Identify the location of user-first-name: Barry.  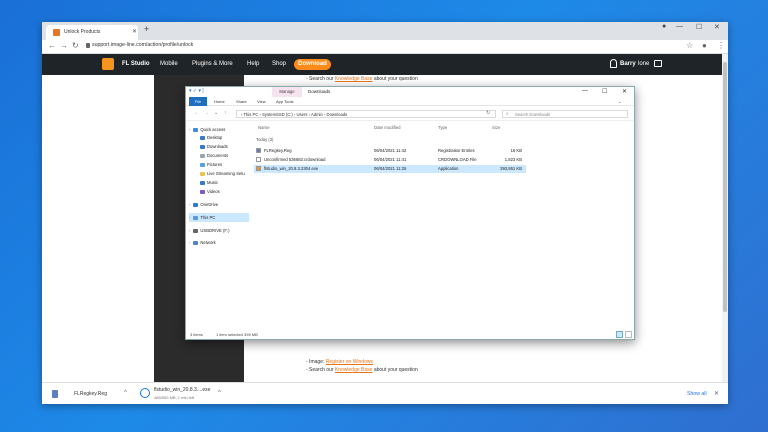
(628, 64).